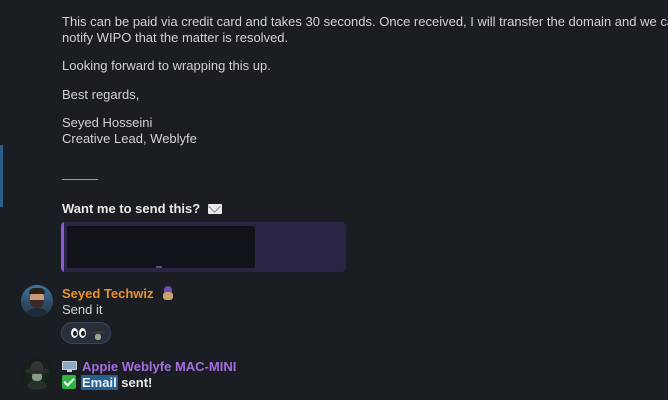 This screenshot has height=400, width=668. I want to click on signature-name: Seyed Hosseini, so click(107, 122).